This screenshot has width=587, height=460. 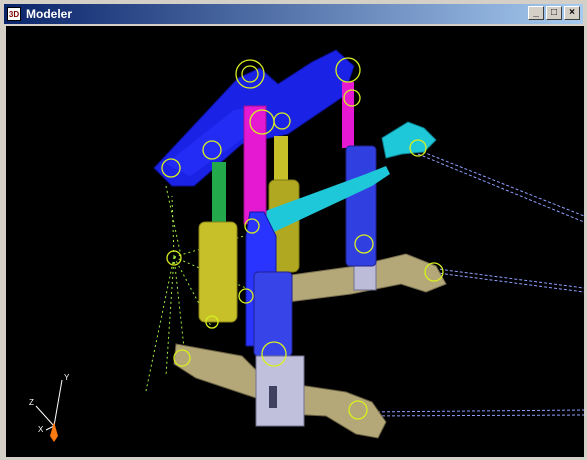 What do you see at coordinates (41, 429) in the screenshot?
I see `axis-x-label: X` at bounding box center [41, 429].